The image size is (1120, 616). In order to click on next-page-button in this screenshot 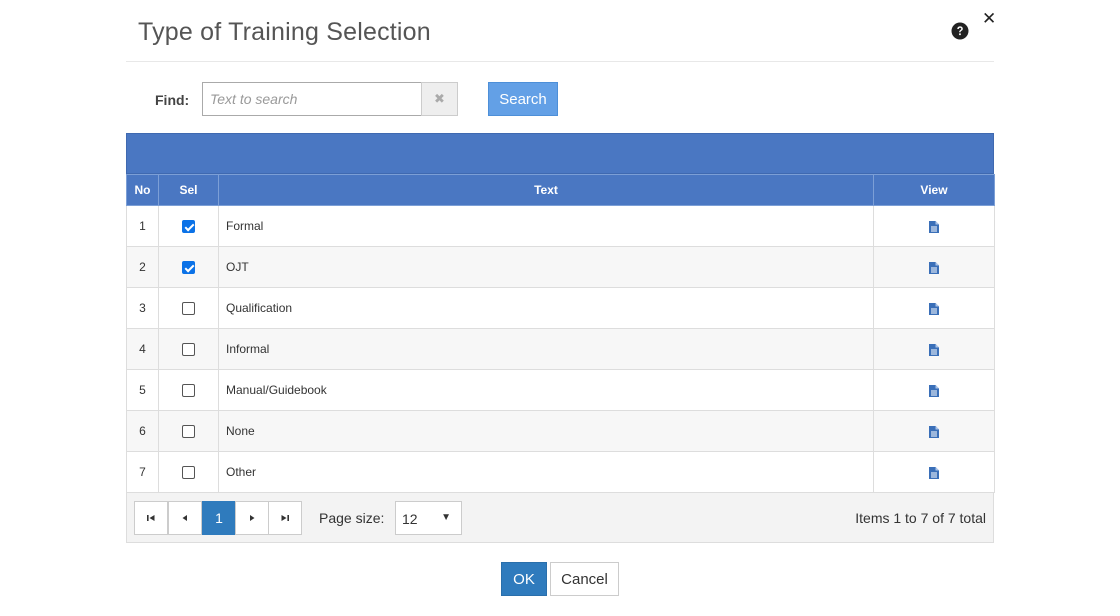, I will do `click(252, 518)`.